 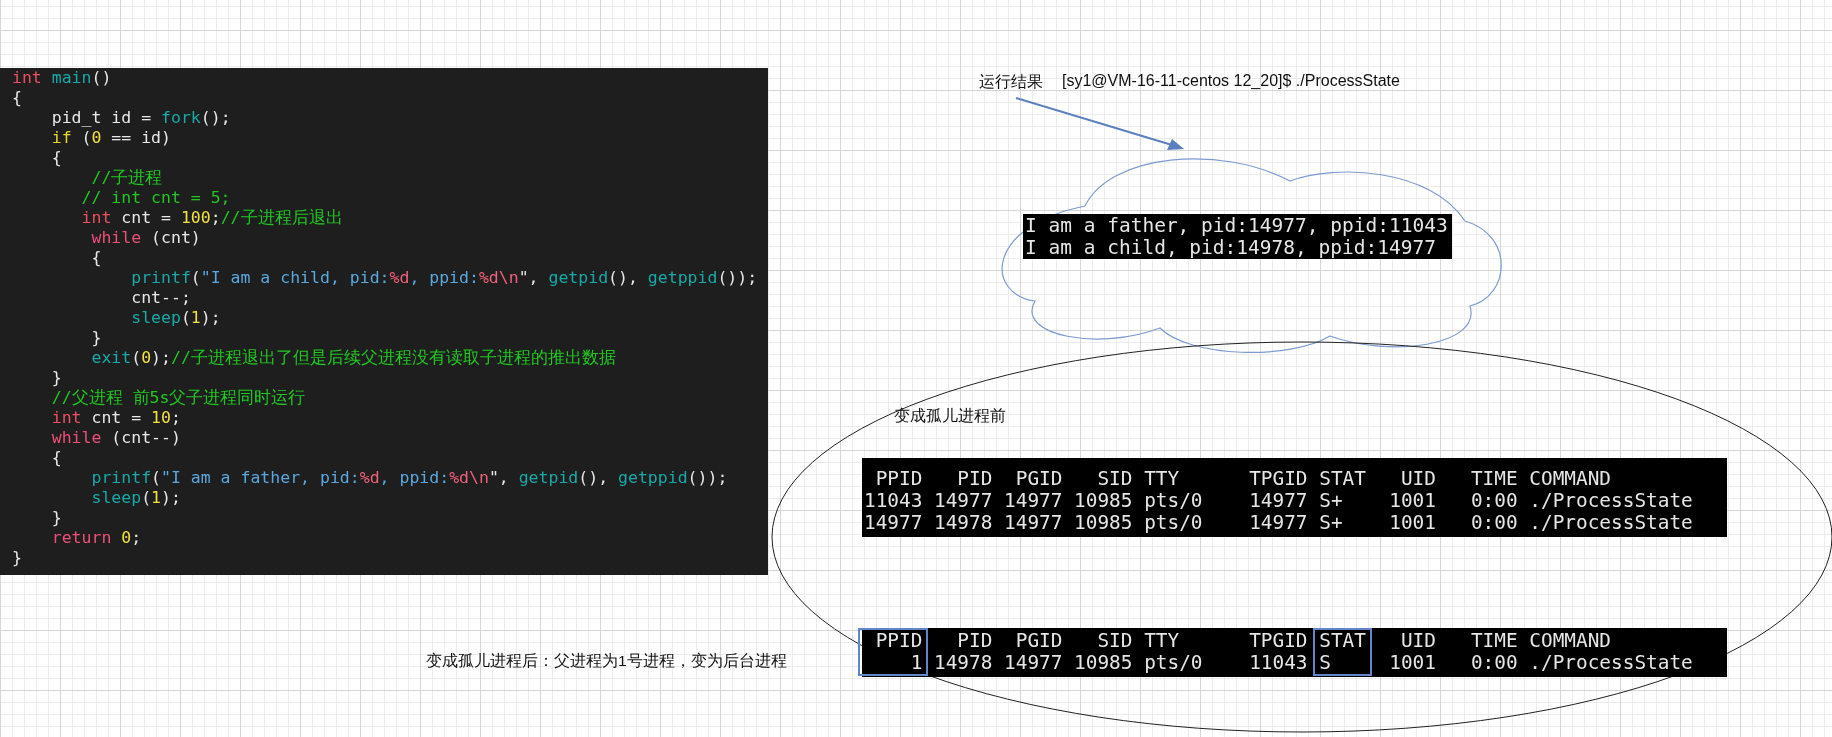 I want to click on code-line: printf("I am a father, pid:%d, ppid:%d\n", getpid(), getppid());, so click(x=409, y=478).